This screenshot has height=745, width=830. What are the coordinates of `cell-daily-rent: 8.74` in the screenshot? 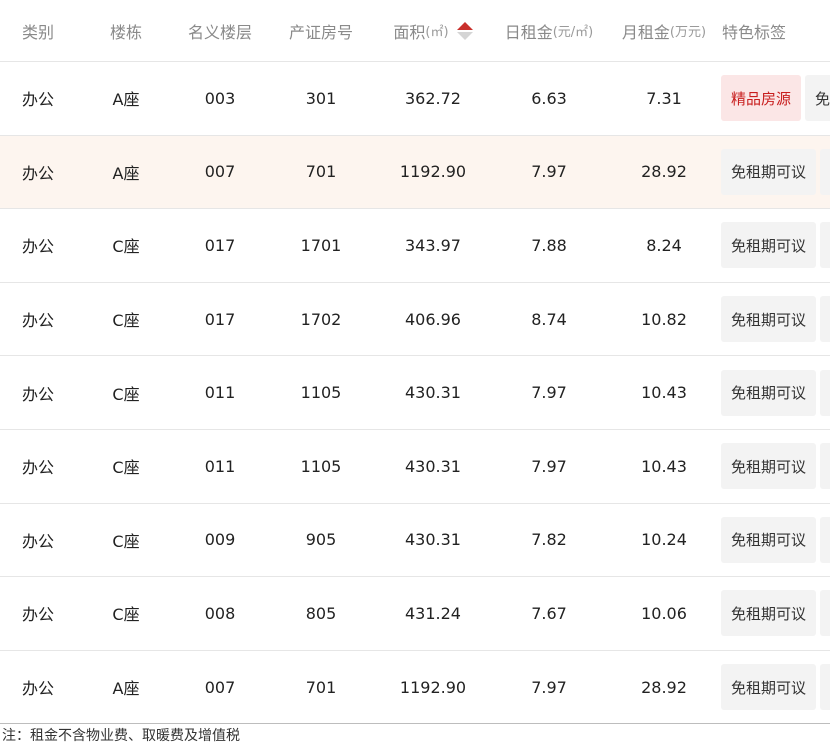 It's located at (549, 319).